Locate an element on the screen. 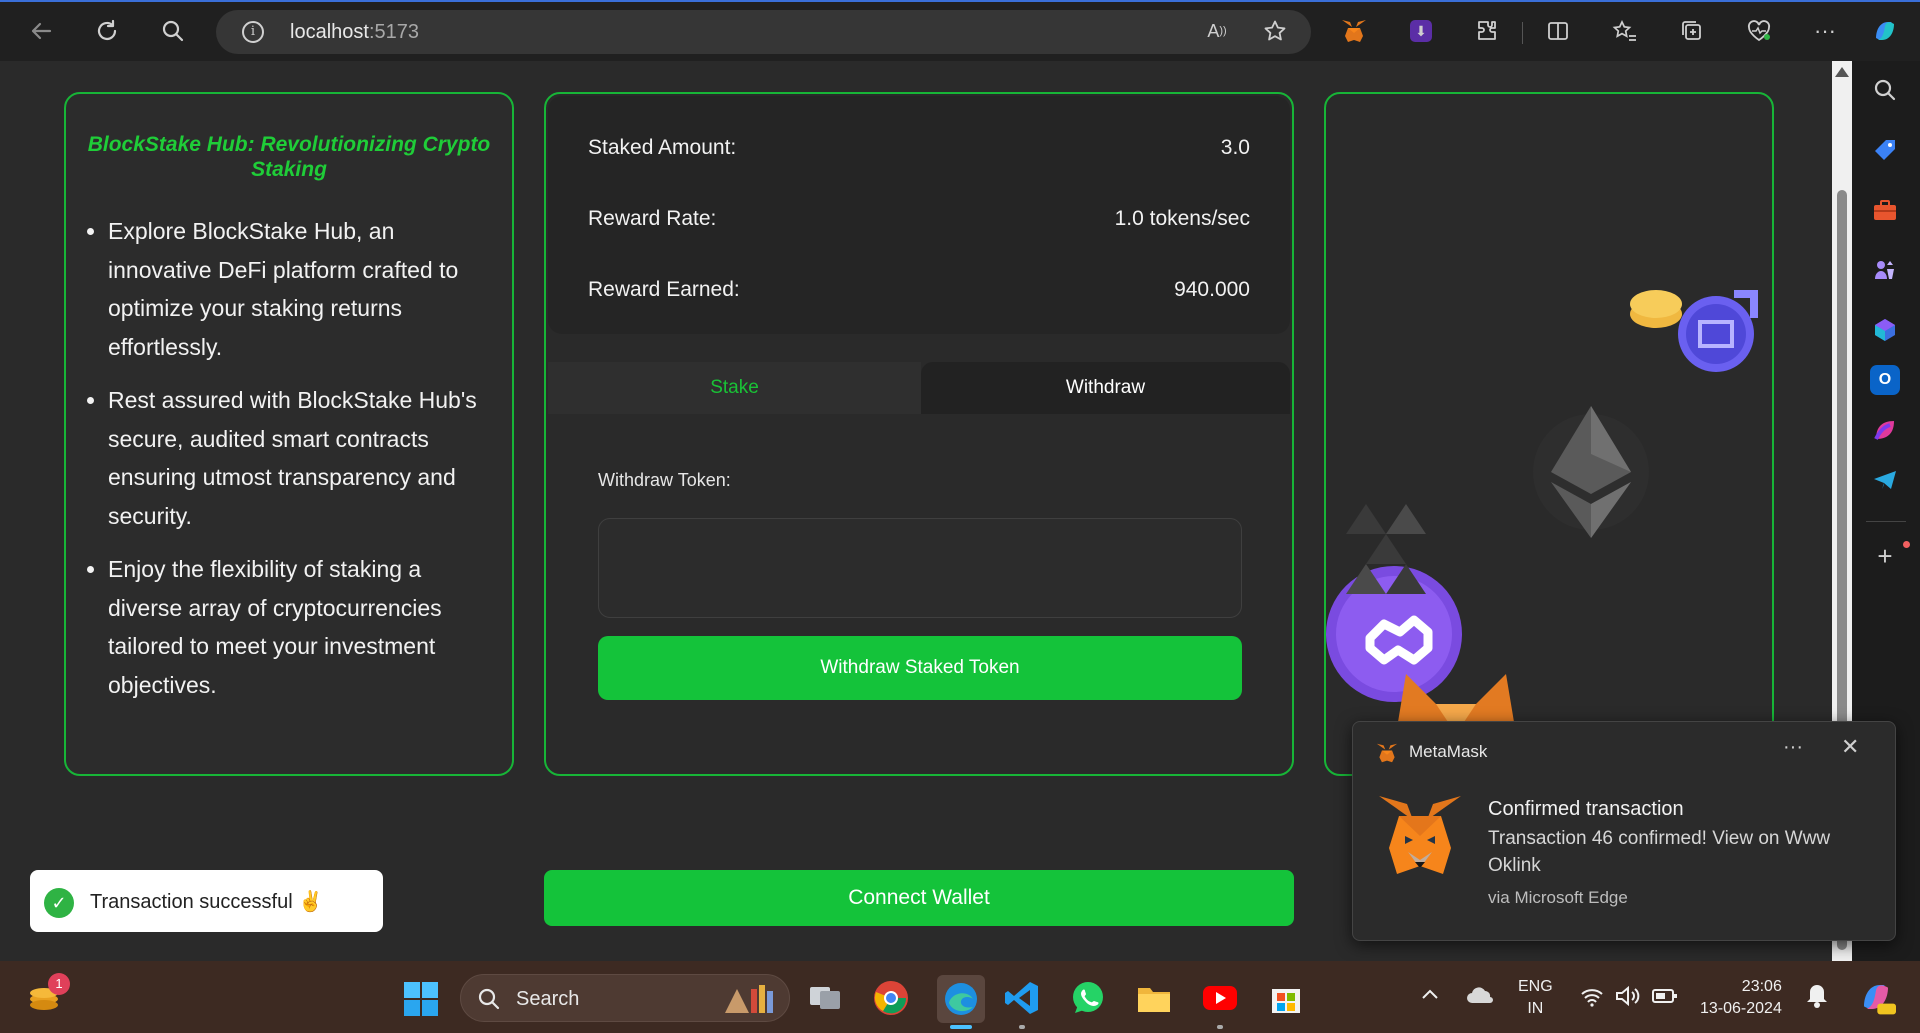 The height and width of the screenshot is (1033, 1920). reward-earned-label: Reward Earned: is located at coordinates (664, 289).